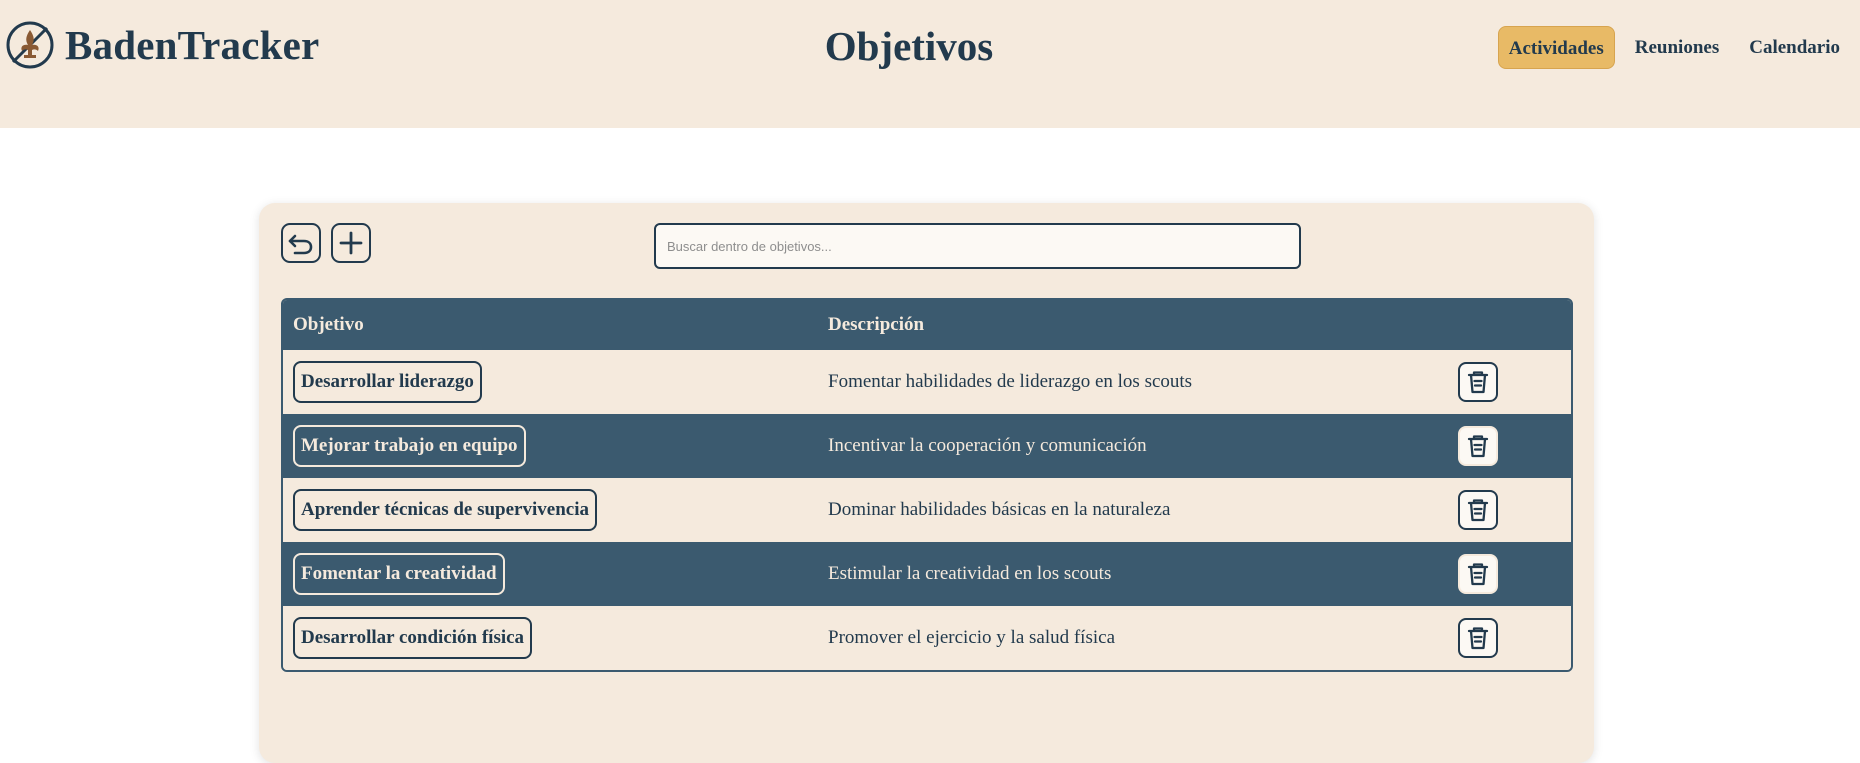 The image size is (1860, 763). Describe the element at coordinates (977, 246) in the screenshot. I see `search-input` at that location.